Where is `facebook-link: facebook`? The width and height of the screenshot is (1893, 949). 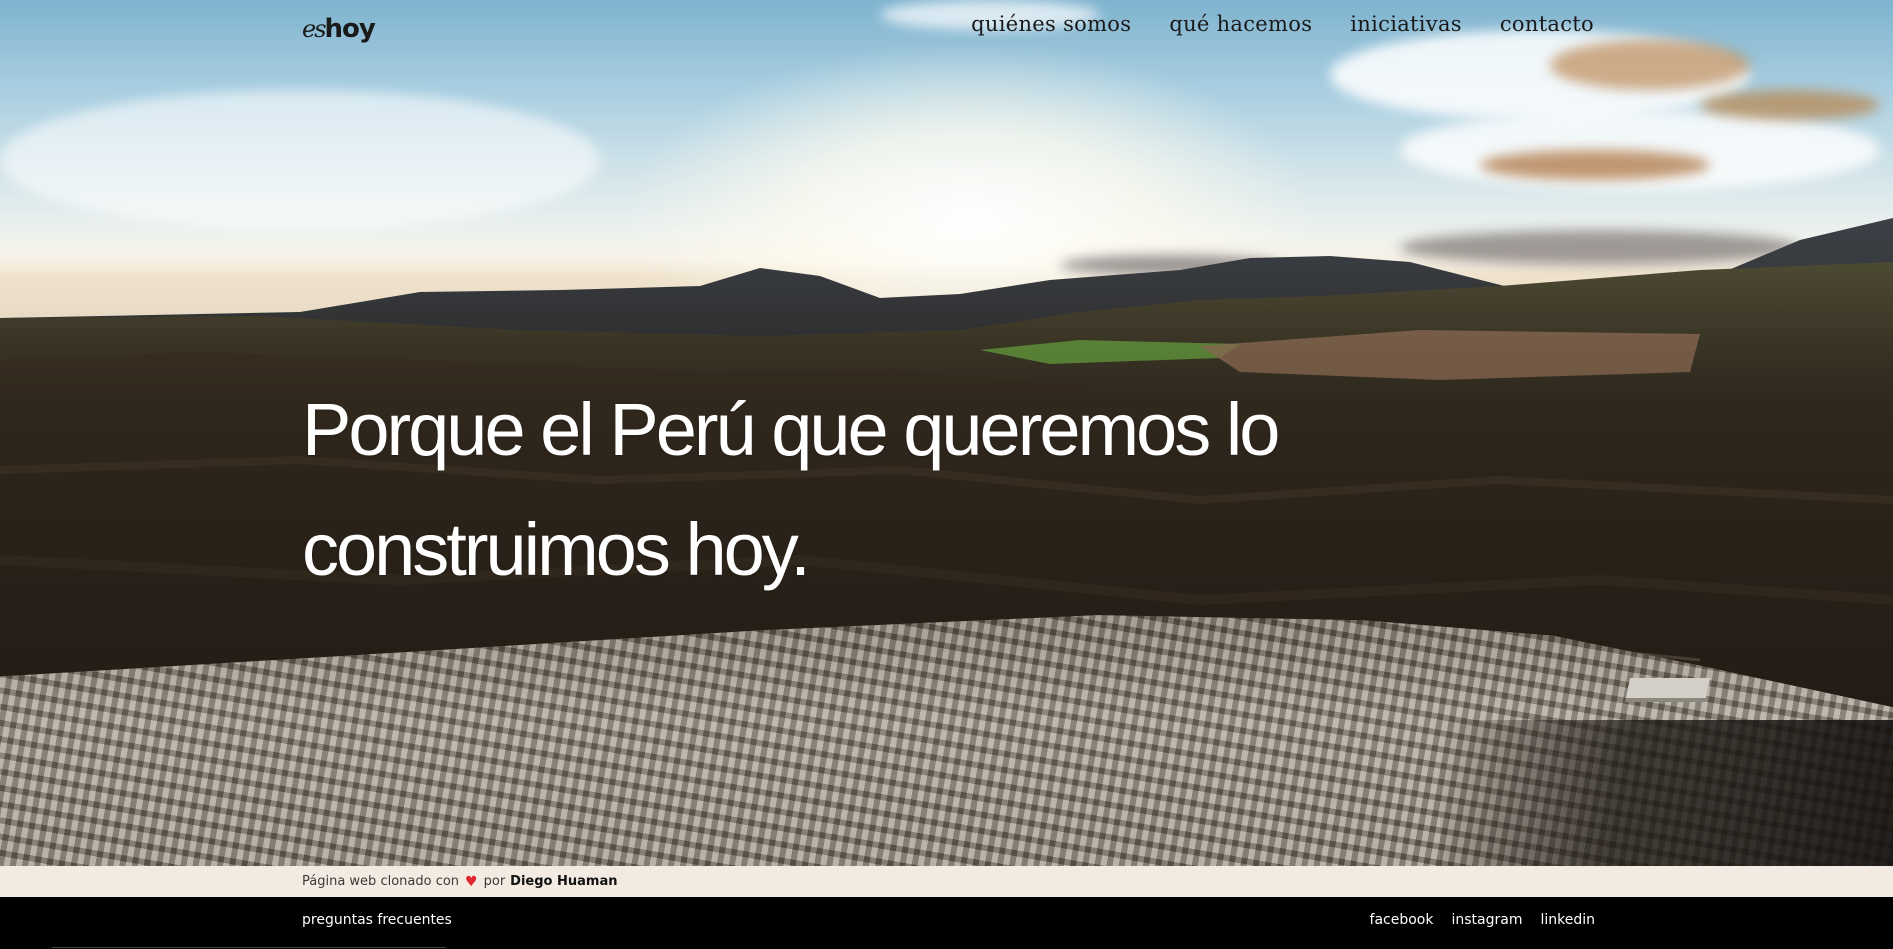
facebook-link: facebook is located at coordinates (1402, 920).